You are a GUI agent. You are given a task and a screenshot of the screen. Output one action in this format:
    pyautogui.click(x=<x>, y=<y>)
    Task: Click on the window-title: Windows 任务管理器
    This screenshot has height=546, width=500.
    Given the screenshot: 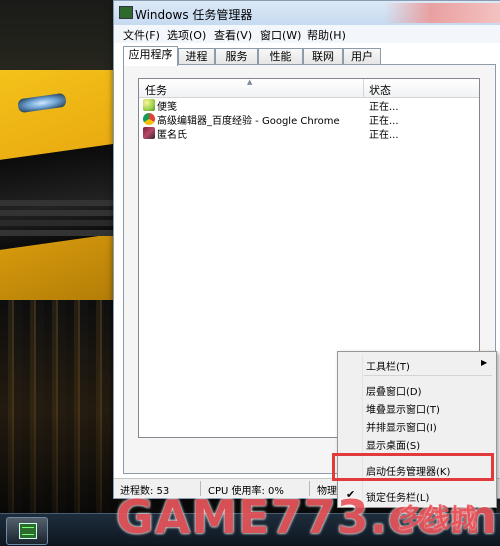 What is the action you would take?
    pyautogui.click(x=194, y=15)
    